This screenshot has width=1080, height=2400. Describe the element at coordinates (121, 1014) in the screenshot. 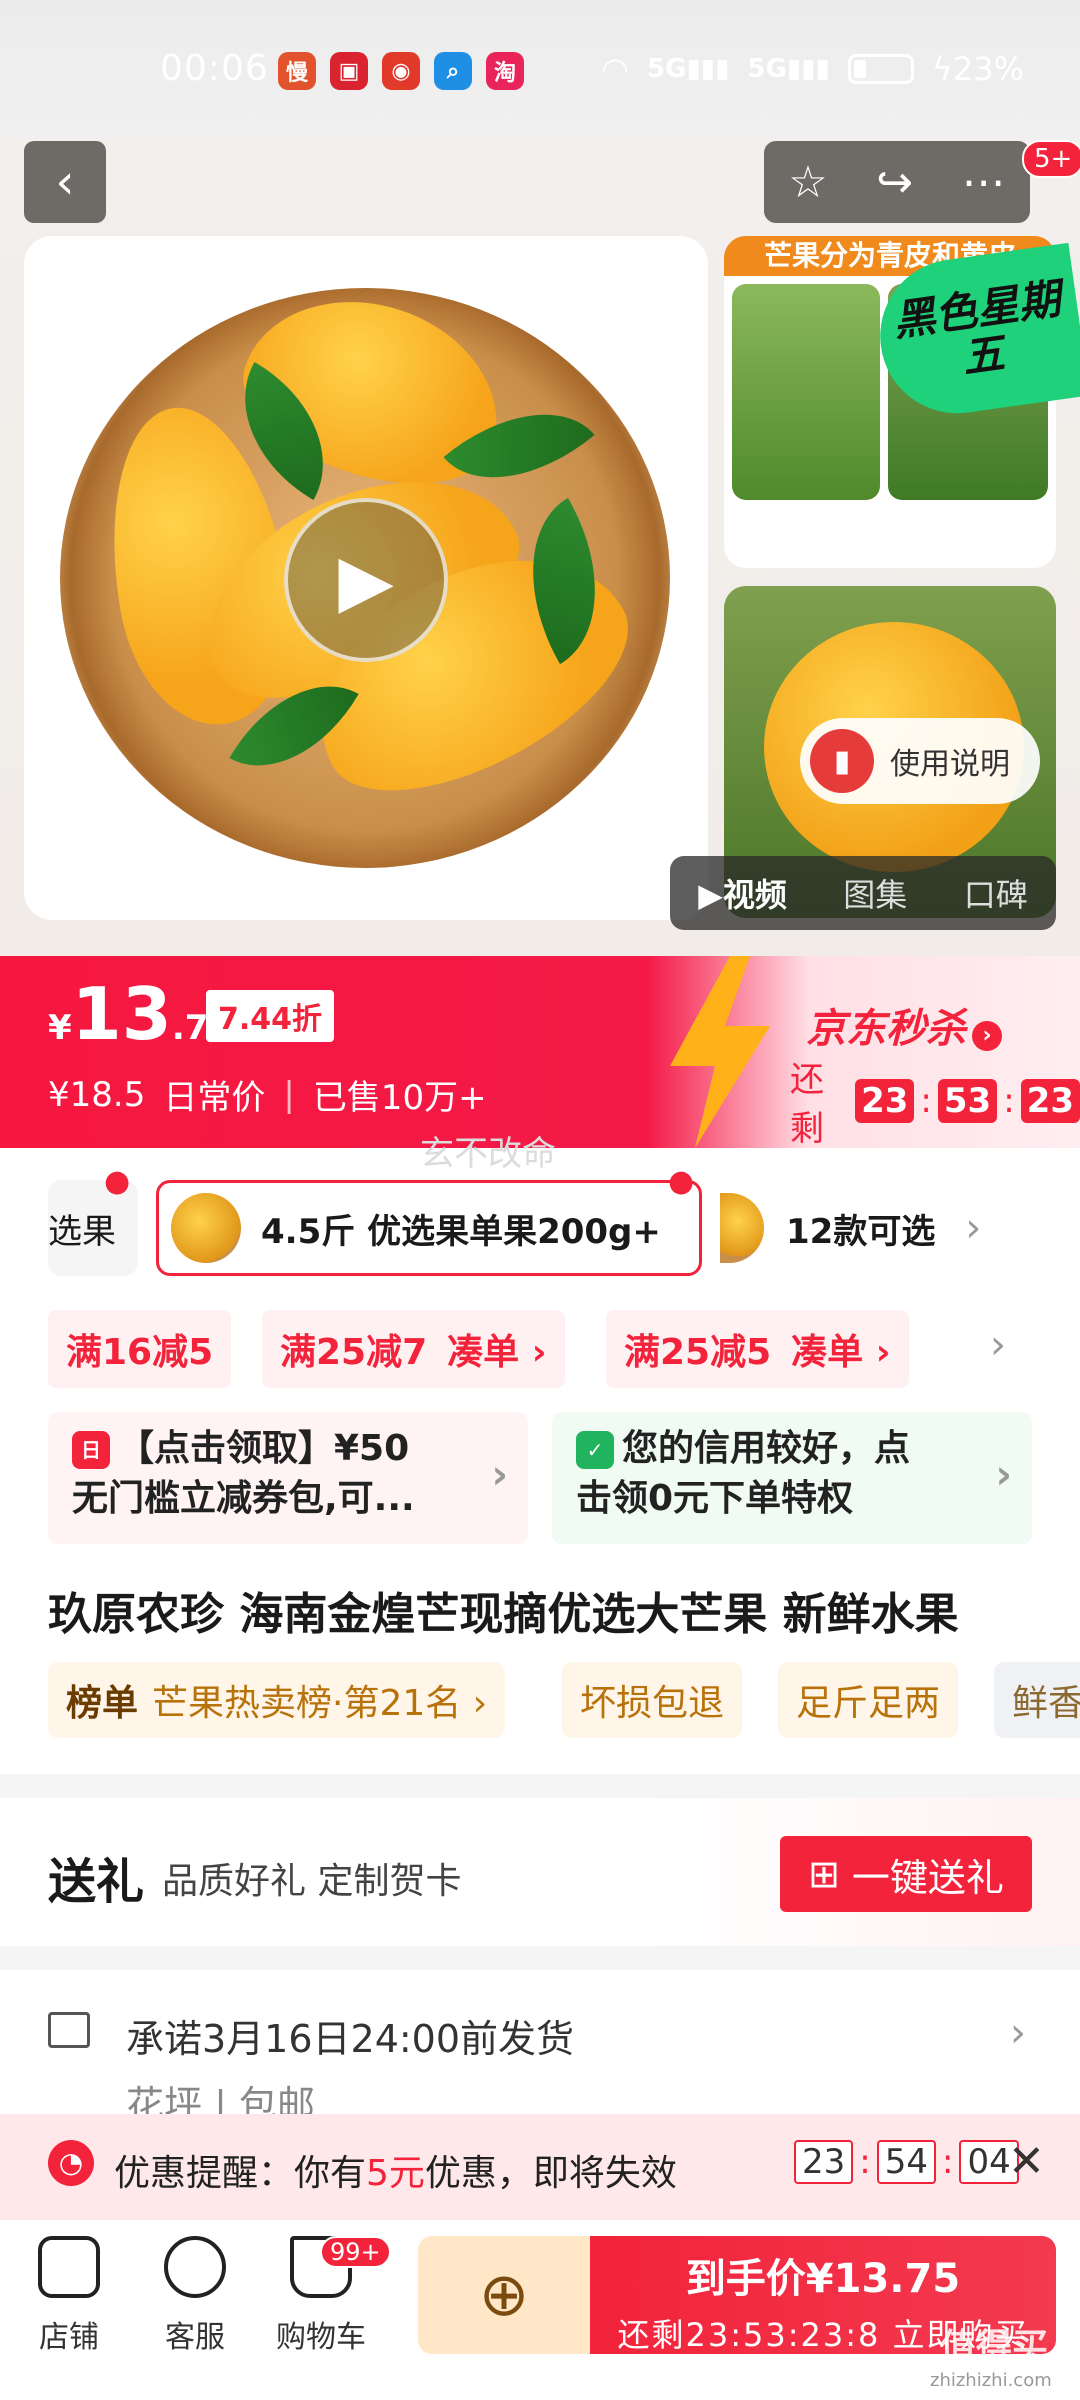

I see `price-integer: 13` at that location.